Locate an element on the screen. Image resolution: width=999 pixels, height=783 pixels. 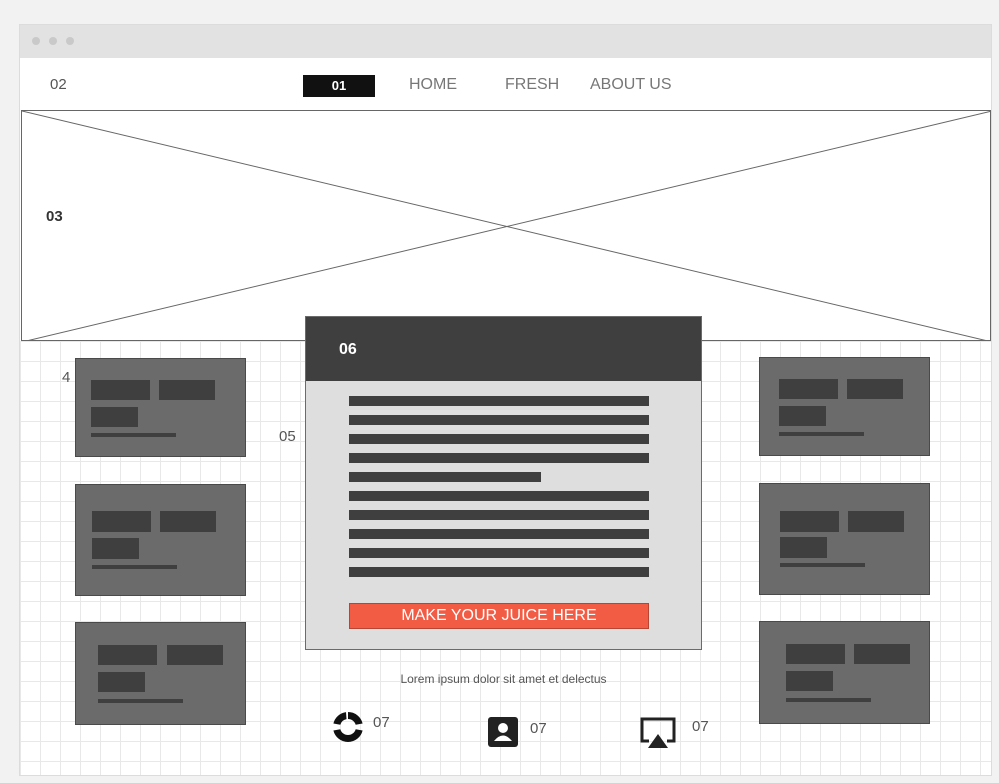
modal-annotation-label: 05 is located at coordinates (287, 436).